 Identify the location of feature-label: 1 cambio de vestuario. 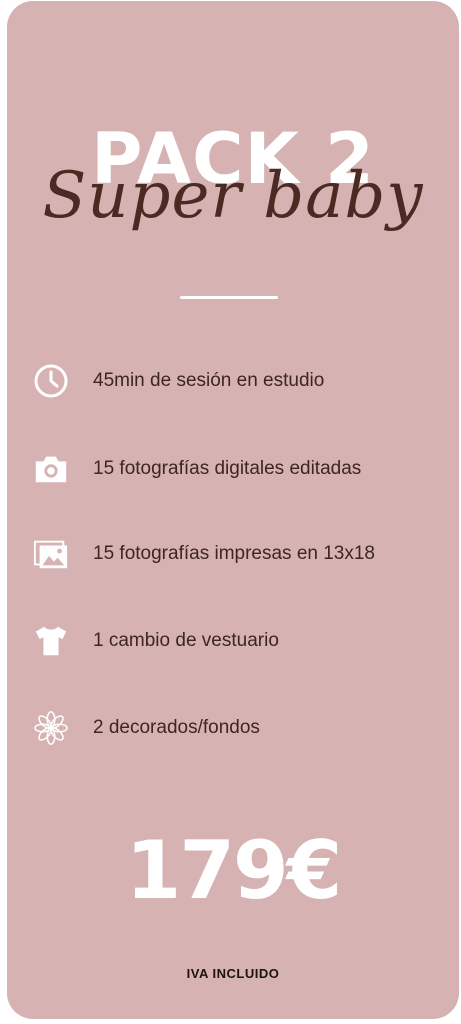
(186, 640).